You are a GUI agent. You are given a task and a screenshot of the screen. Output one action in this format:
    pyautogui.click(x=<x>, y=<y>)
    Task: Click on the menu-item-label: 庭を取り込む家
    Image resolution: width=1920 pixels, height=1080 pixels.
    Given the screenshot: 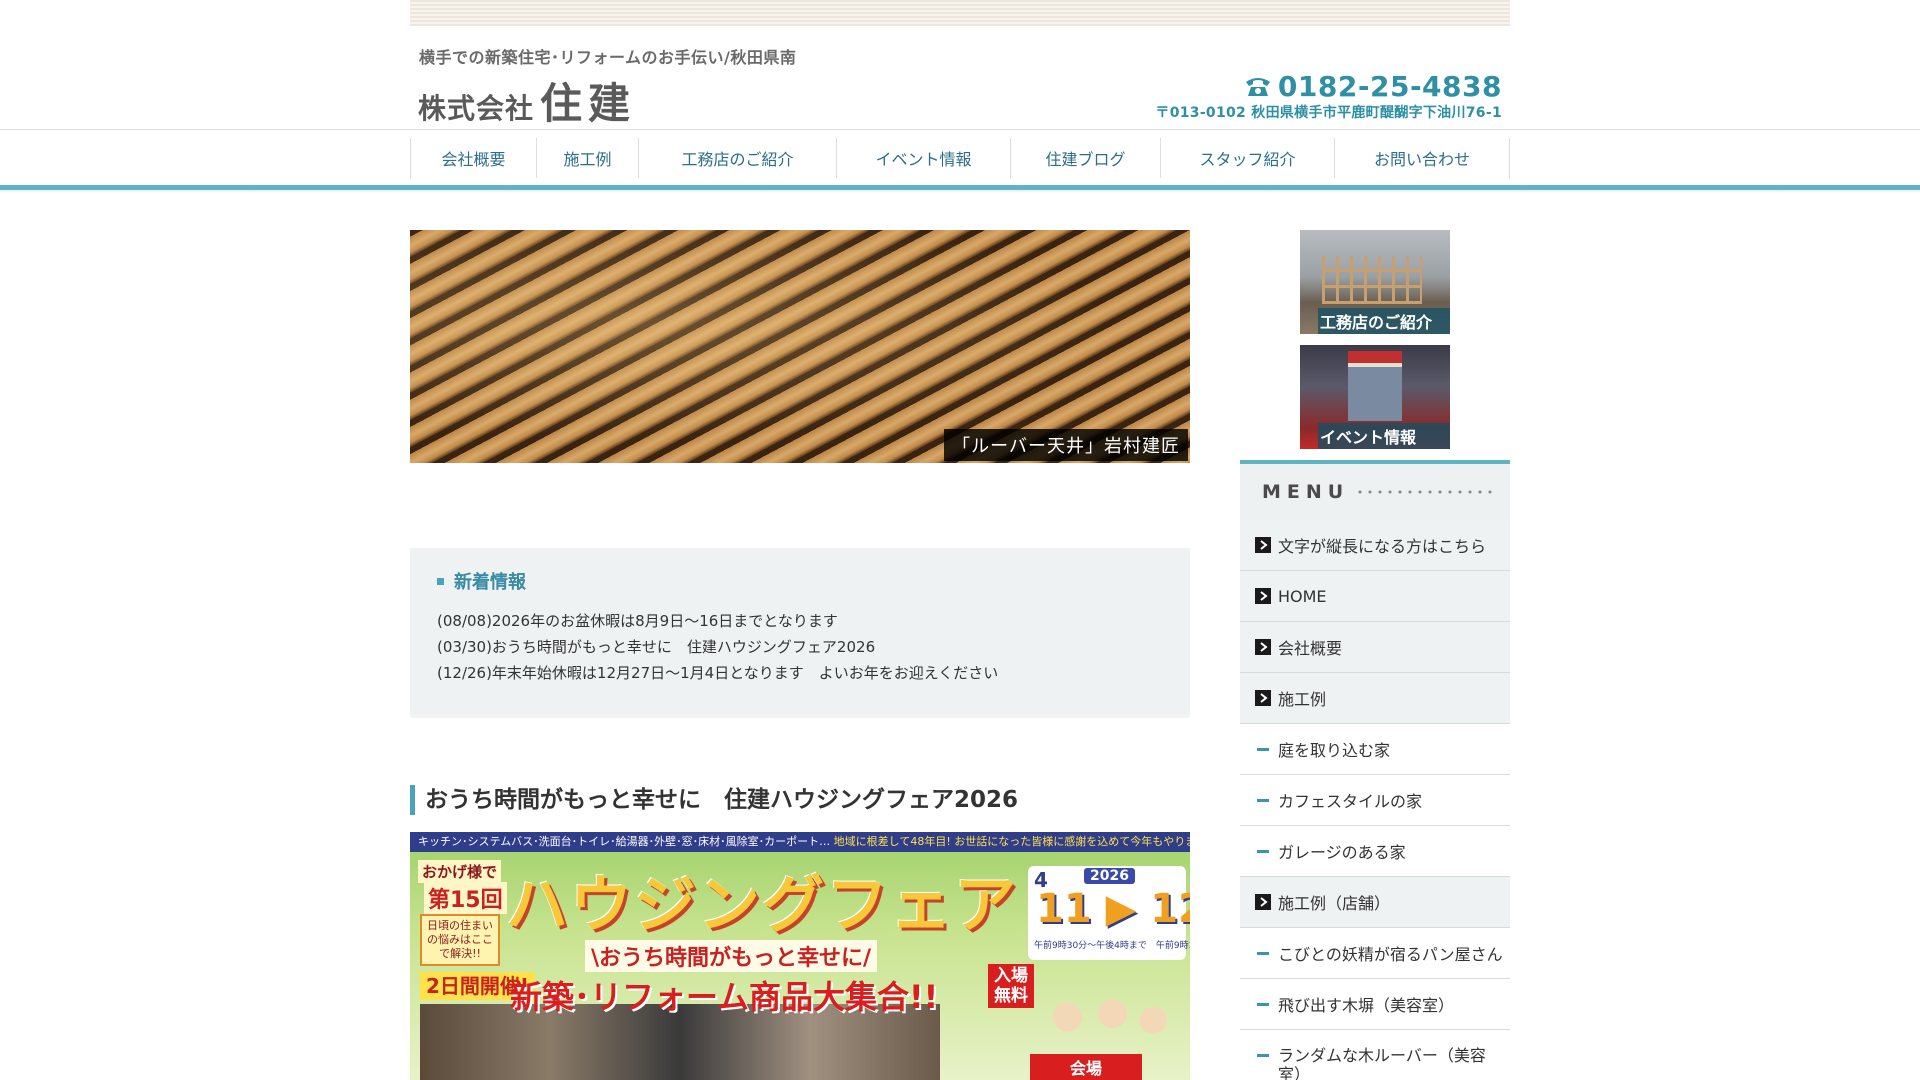 What is the action you would take?
    pyautogui.click(x=1334, y=750)
    